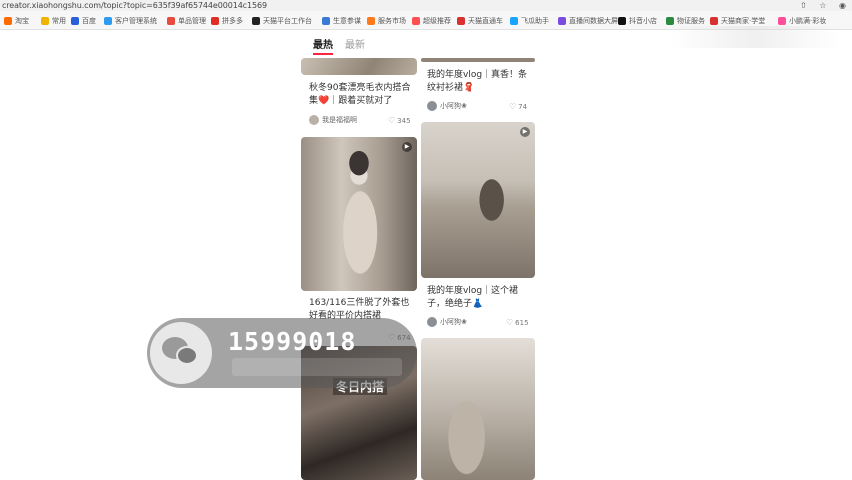  I want to click on bookmark-feigua: 飞瓜助手, so click(529, 20).